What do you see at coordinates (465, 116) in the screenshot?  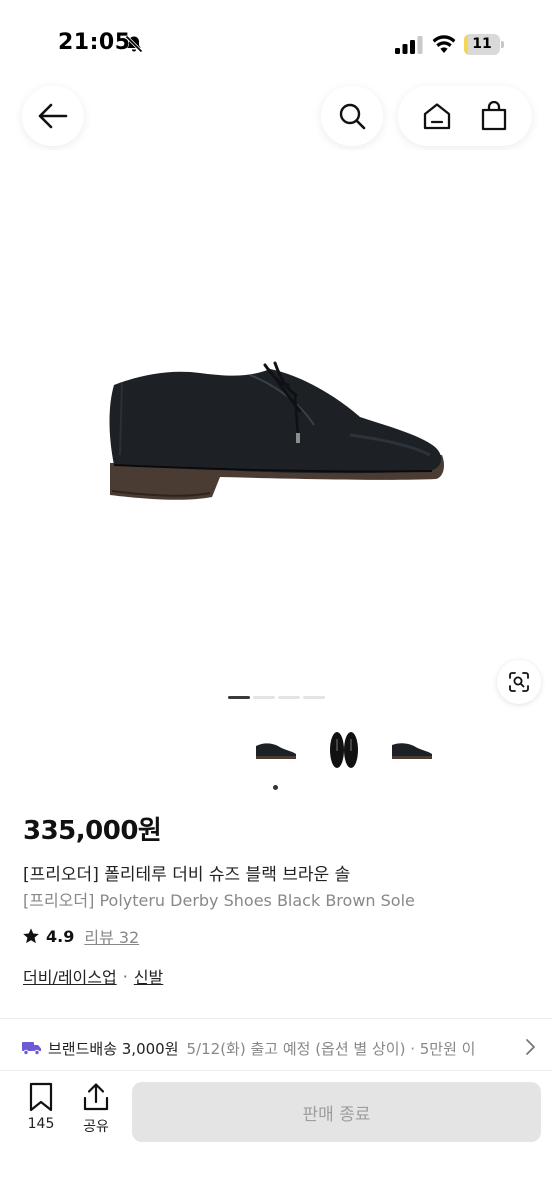 I see `home-cart-group` at bounding box center [465, 116].